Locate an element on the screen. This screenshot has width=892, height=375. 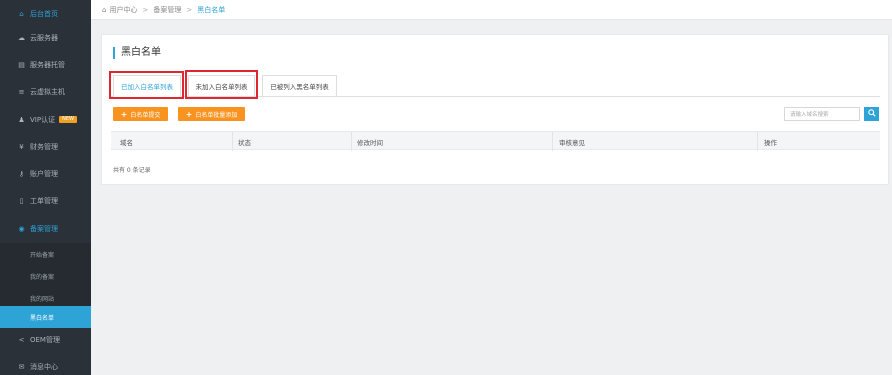
sidebar-subitem-label: 开始备案 is located at coordinates (42, 255).